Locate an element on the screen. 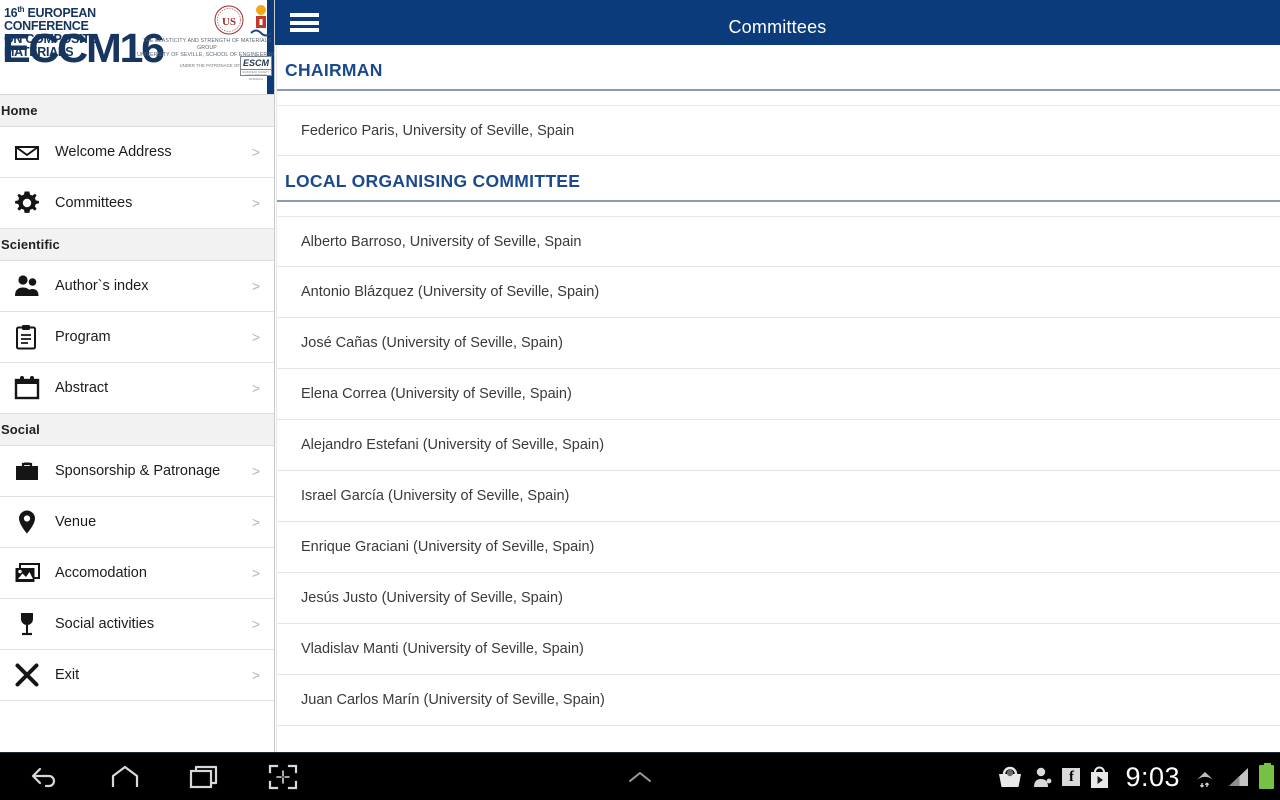 The image size is (1280, 800). recents-icon is located at coordinates (205, 776).